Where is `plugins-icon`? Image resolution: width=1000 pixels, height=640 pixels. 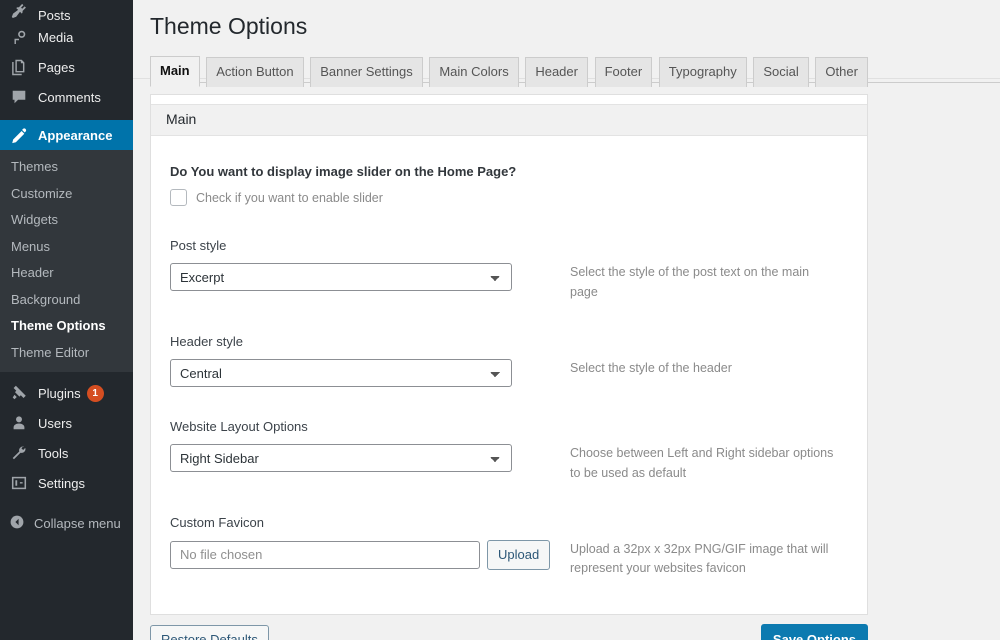
plugins-icon is located at coordinates (19, 393).